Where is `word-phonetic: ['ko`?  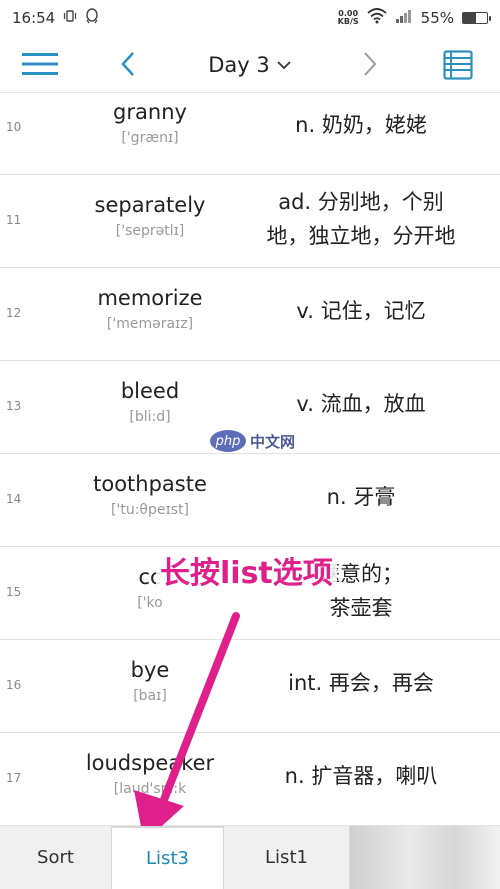 word-phonetic: ['ko is located at coordinates (150, 603).